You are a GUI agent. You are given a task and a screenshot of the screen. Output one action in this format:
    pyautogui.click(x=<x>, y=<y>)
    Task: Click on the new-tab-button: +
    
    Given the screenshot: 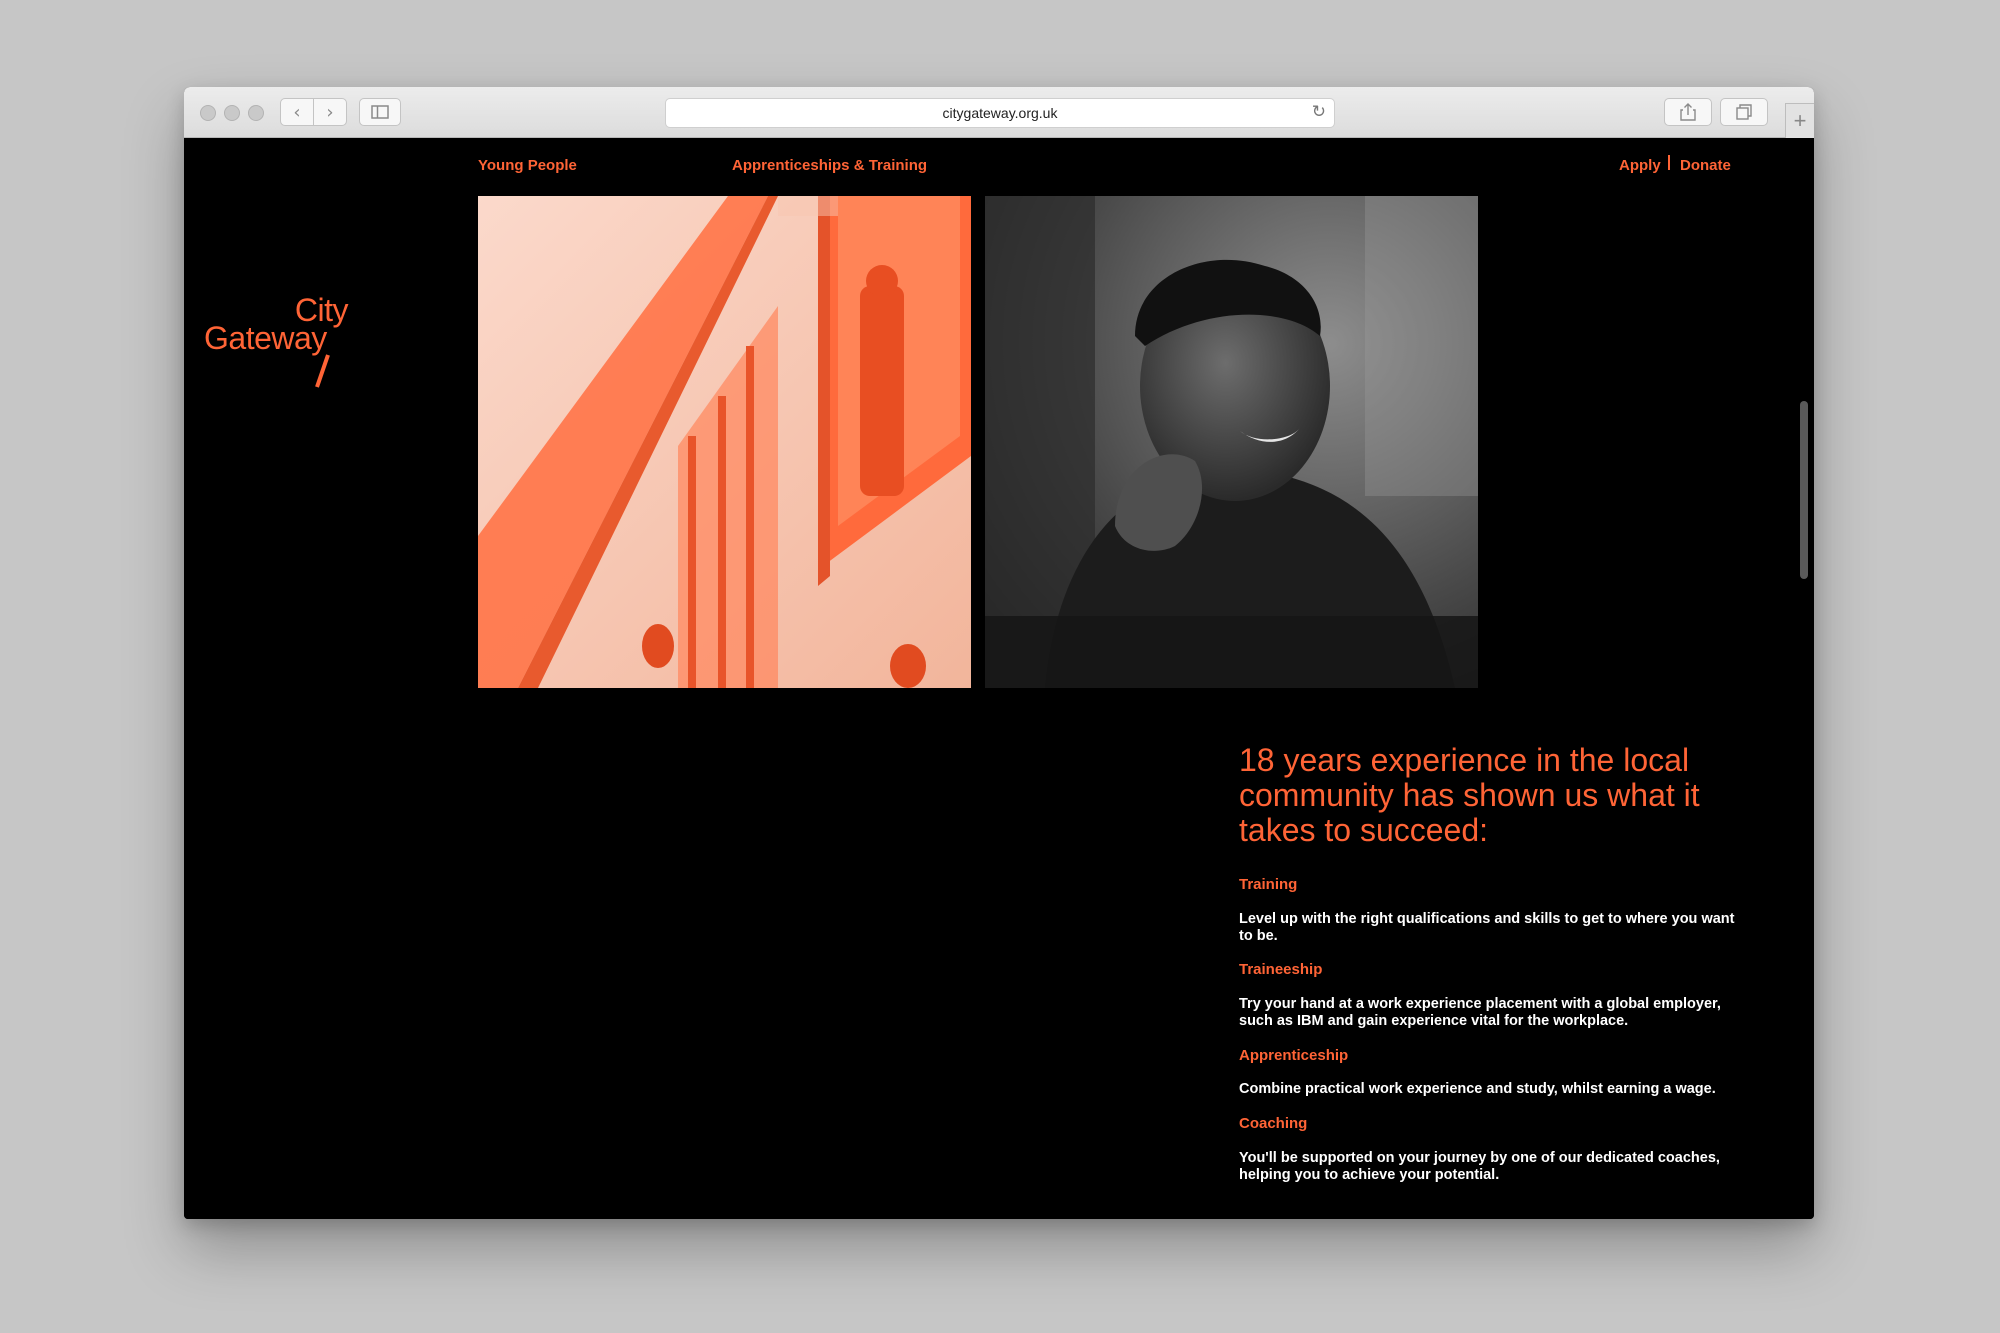 What is the action you would take?
    pyautogui.click(x=1799, y=120)
    